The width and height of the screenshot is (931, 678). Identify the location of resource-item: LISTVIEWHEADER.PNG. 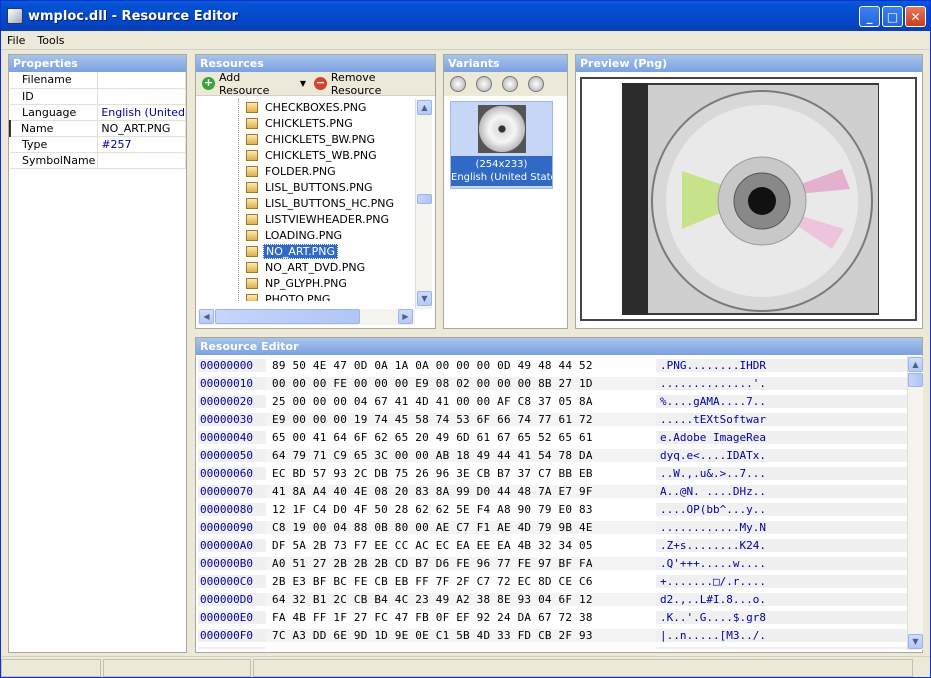
(306, 219).